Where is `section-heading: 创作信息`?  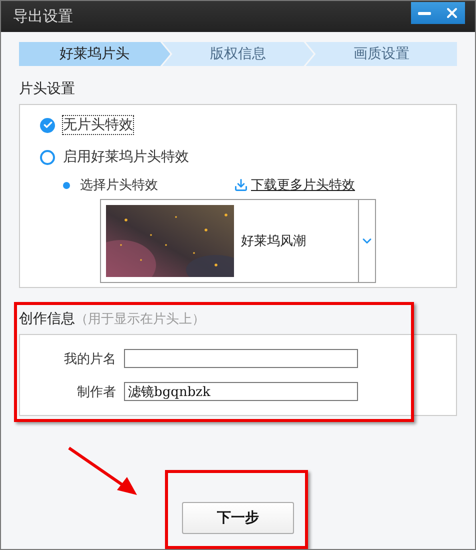
section-heading: 创作信息 is located at coordinates (47, 319).